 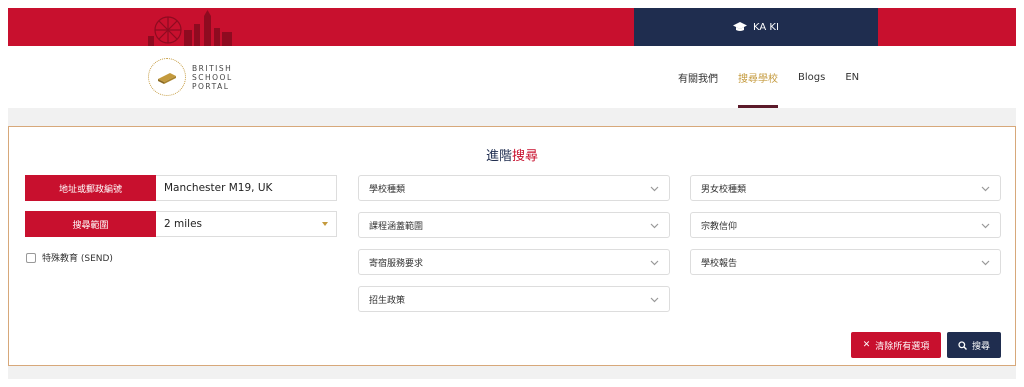 I want to click on location-label: 地址或郵政編號, so click(x=90, y=188).